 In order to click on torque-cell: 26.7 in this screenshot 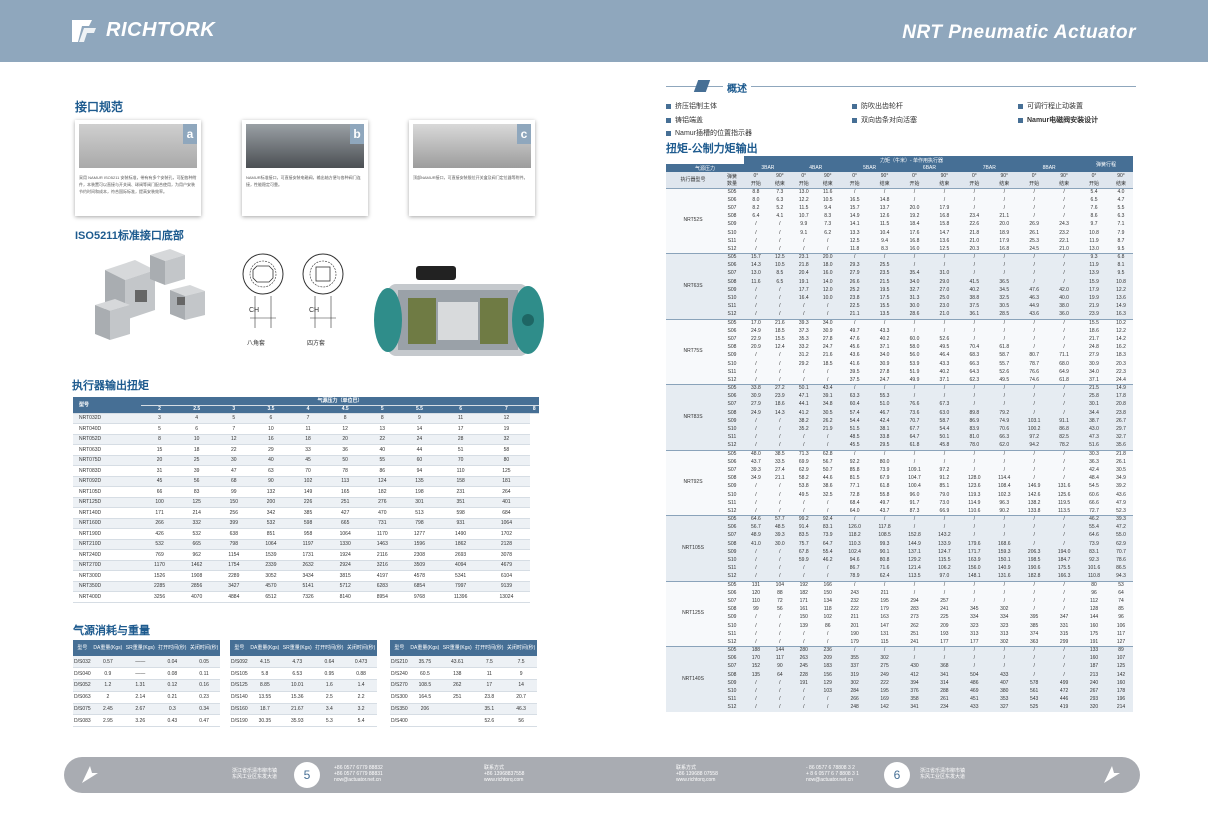, I will do `click(1120, 421)`.